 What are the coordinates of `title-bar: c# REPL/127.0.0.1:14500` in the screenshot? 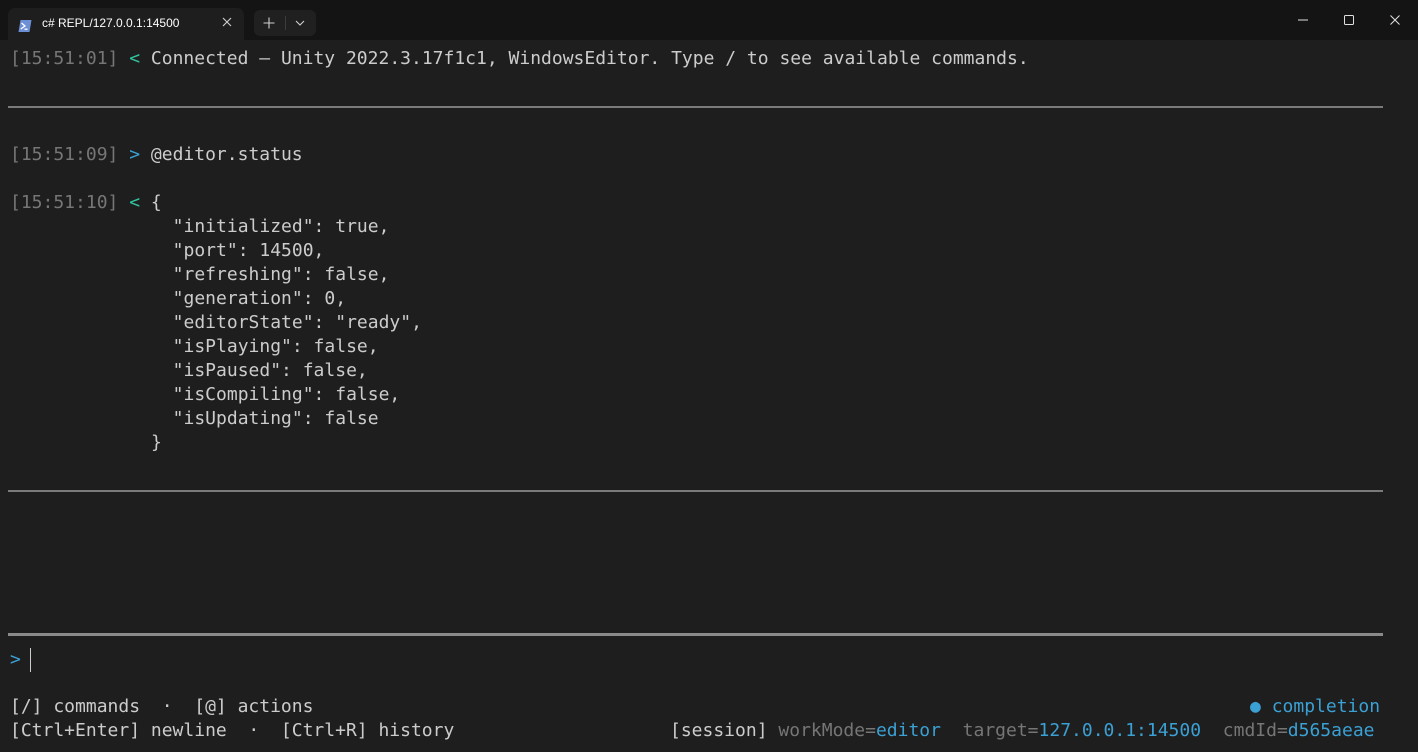 It's located at (709, 20).